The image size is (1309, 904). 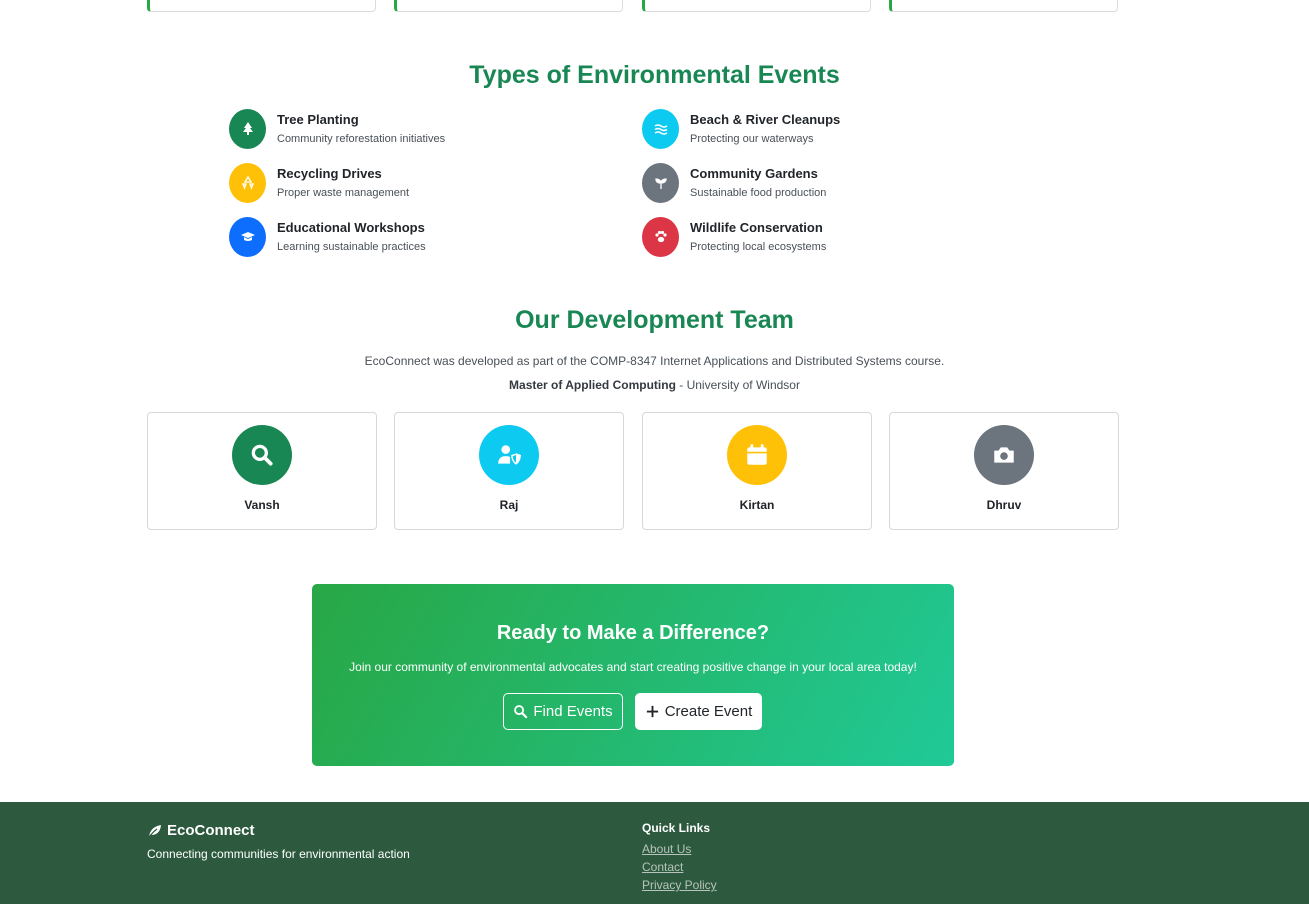 What do you see at coordinates (757, 455) in the screenshot?
I see `calendar-icon` at bounding box center [757, 455].